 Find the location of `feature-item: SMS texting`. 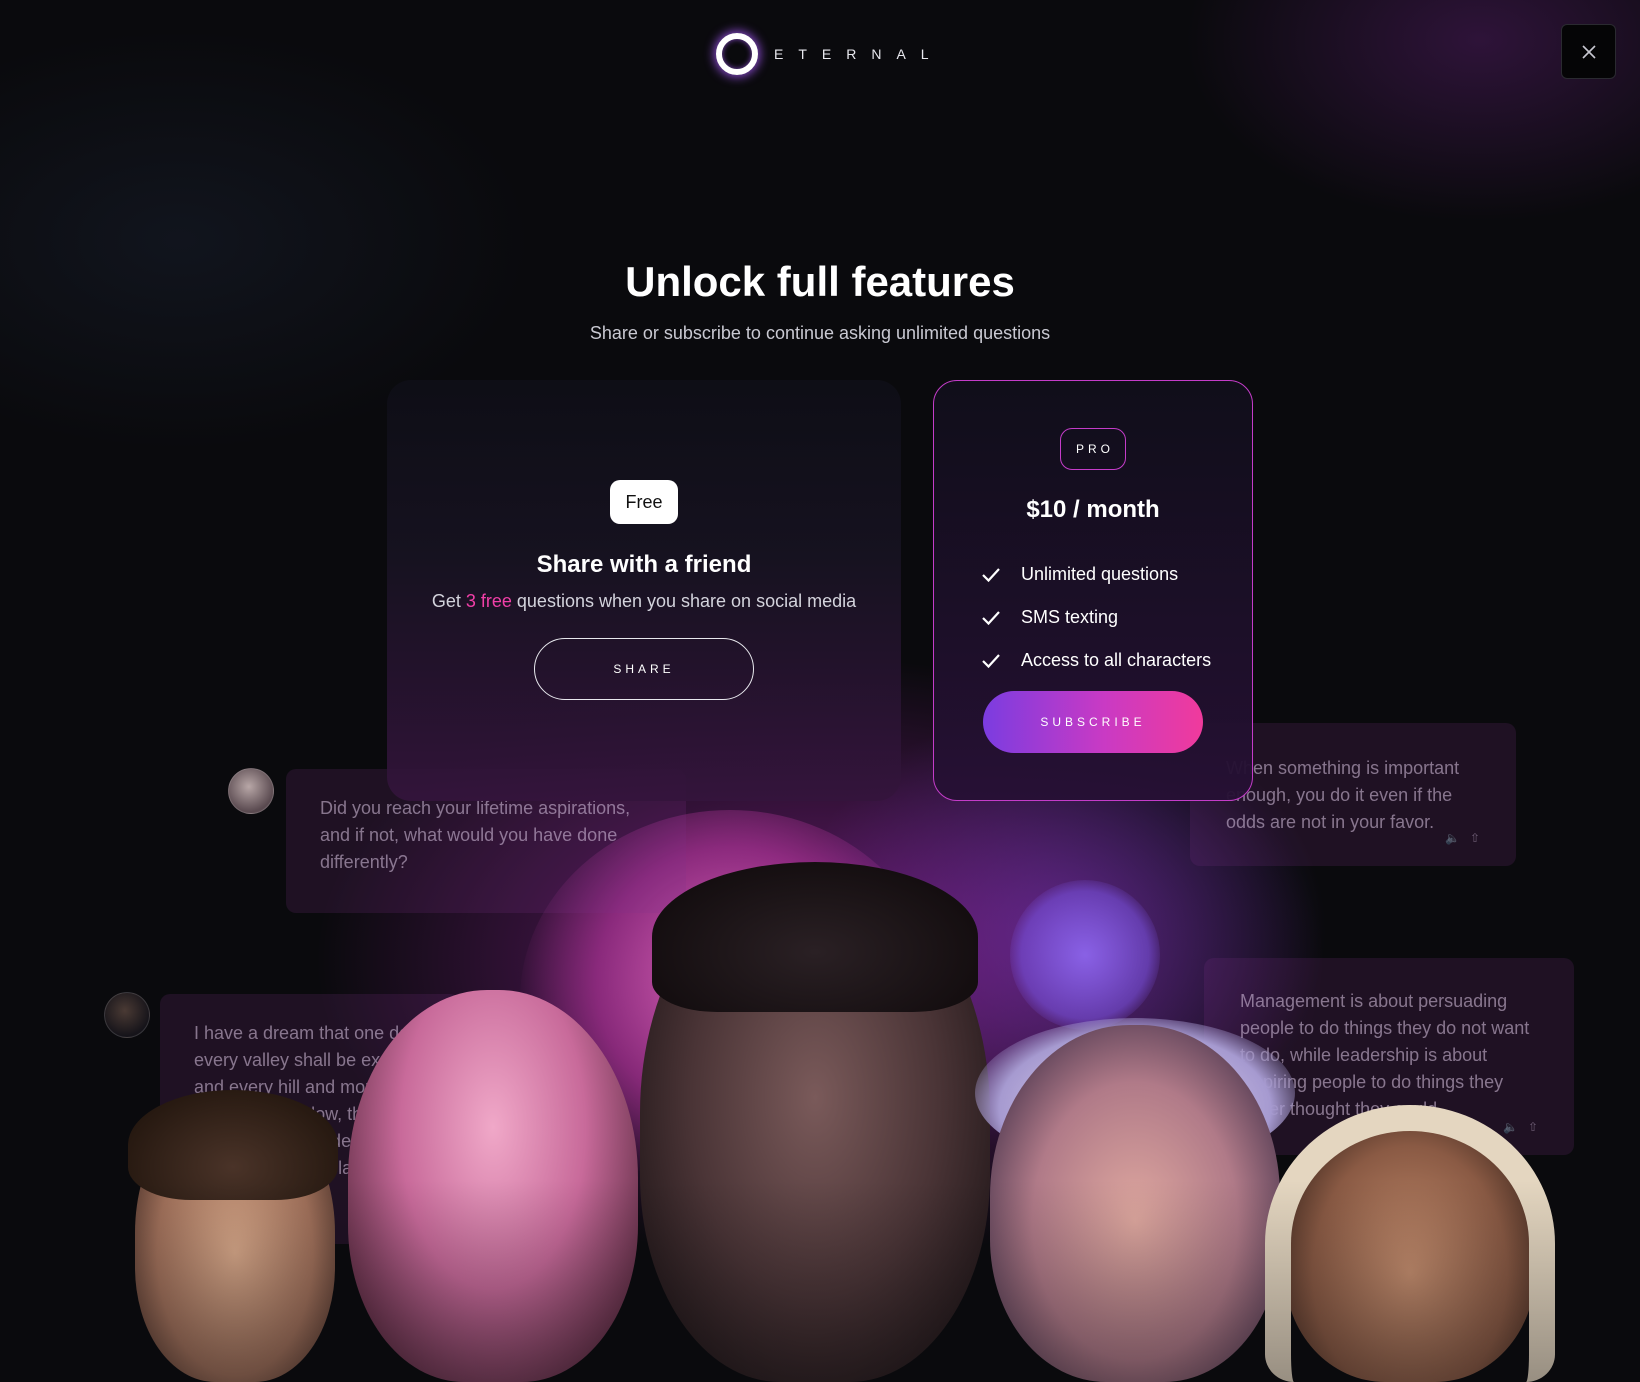

feature-item: SMS texting is located at coordinates (1096, 617).